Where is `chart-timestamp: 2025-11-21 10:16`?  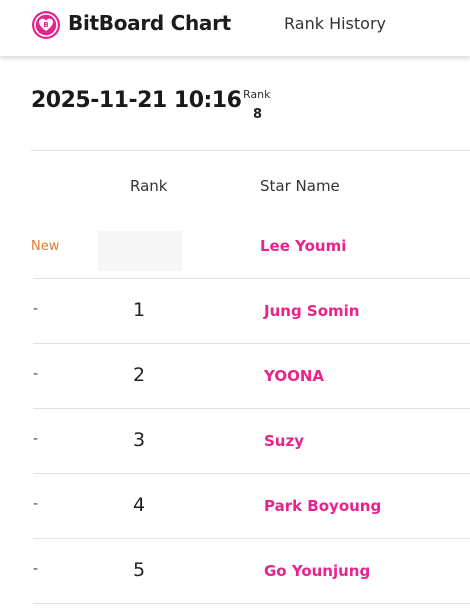 chart-timestamp: 2025-11-21 10:16 is located at coordinates (136, 100).